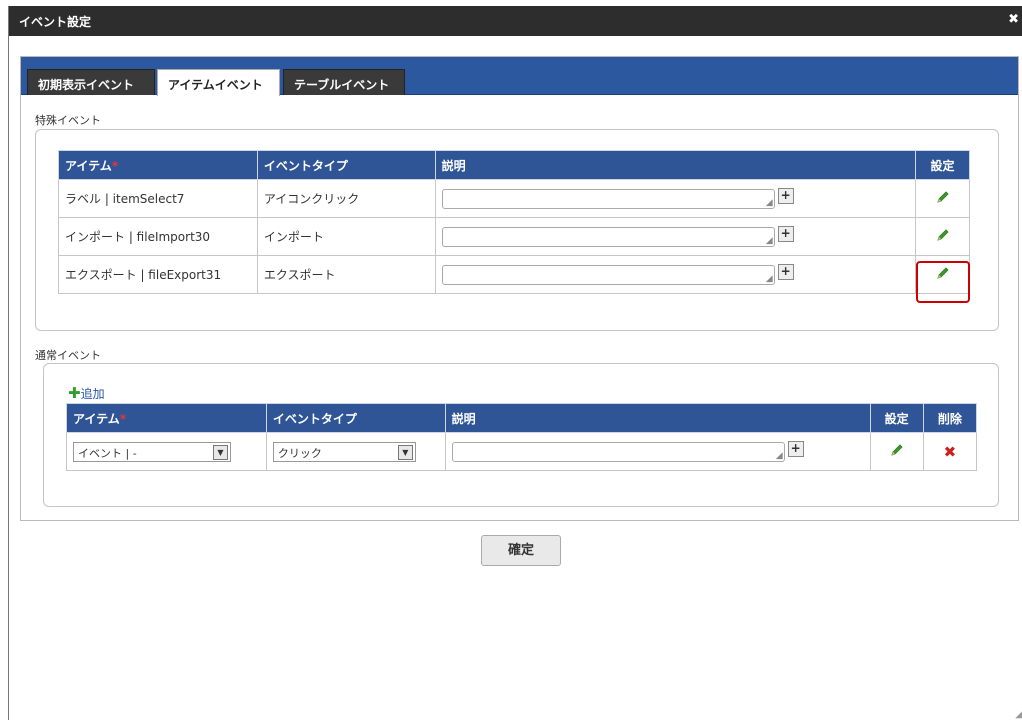 Image resolution: width=1022 pixels, height=720 pixels. Describe the element at coordinates (86, 393) in the screenshot. I see `add-event-link: ✚追加` at that location.